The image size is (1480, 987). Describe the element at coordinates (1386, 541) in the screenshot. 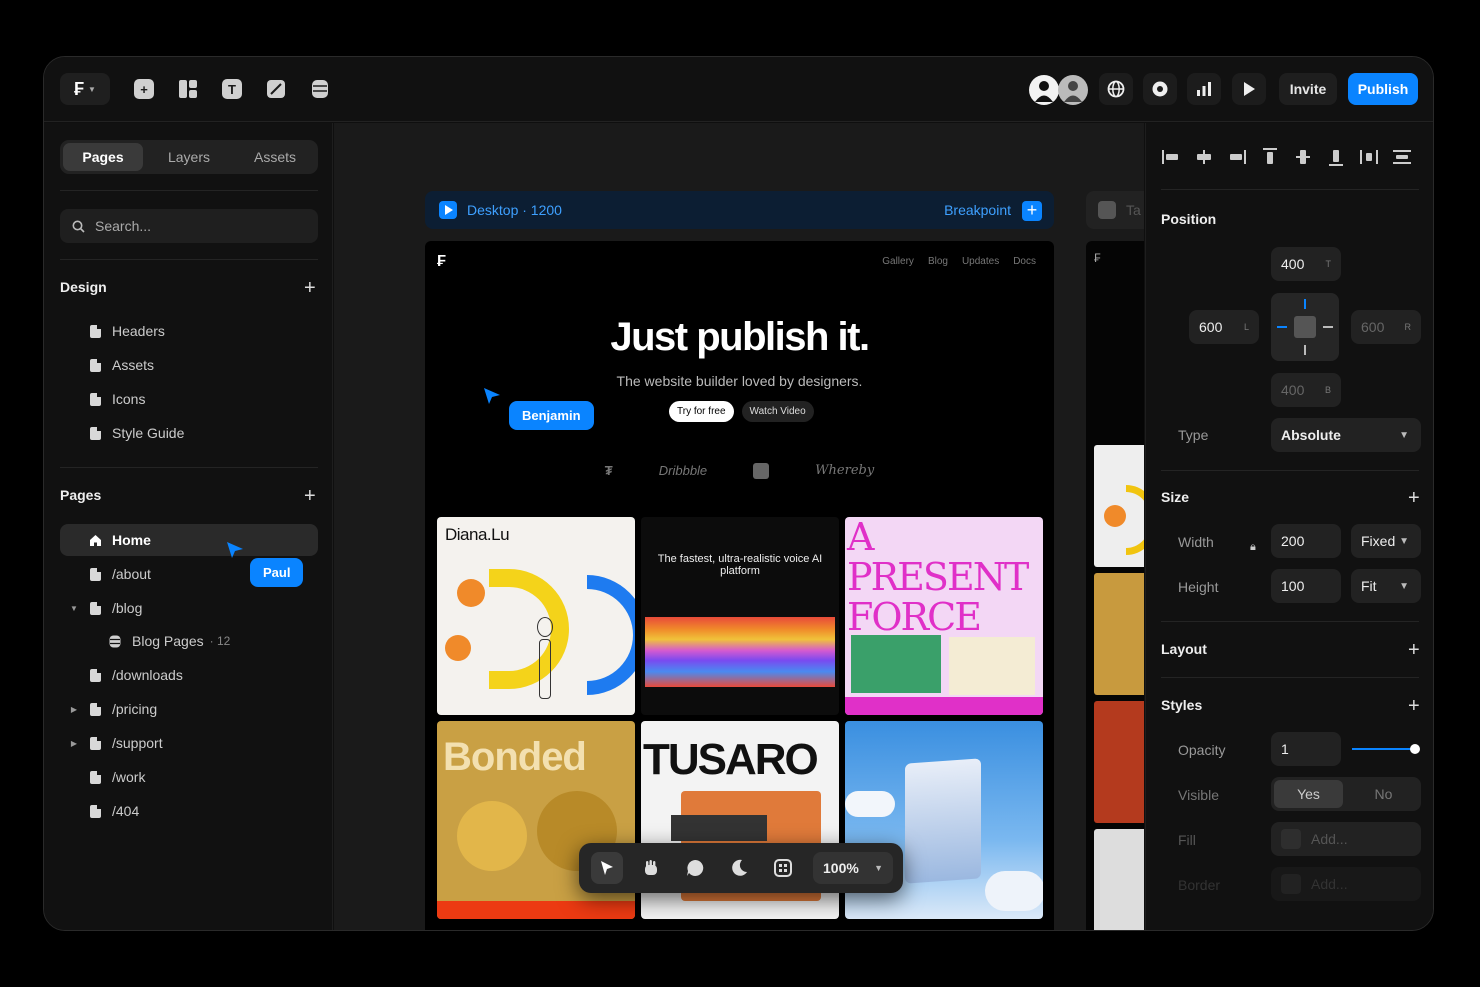

I see `width-mode-select: Fixed ▼` at that location.